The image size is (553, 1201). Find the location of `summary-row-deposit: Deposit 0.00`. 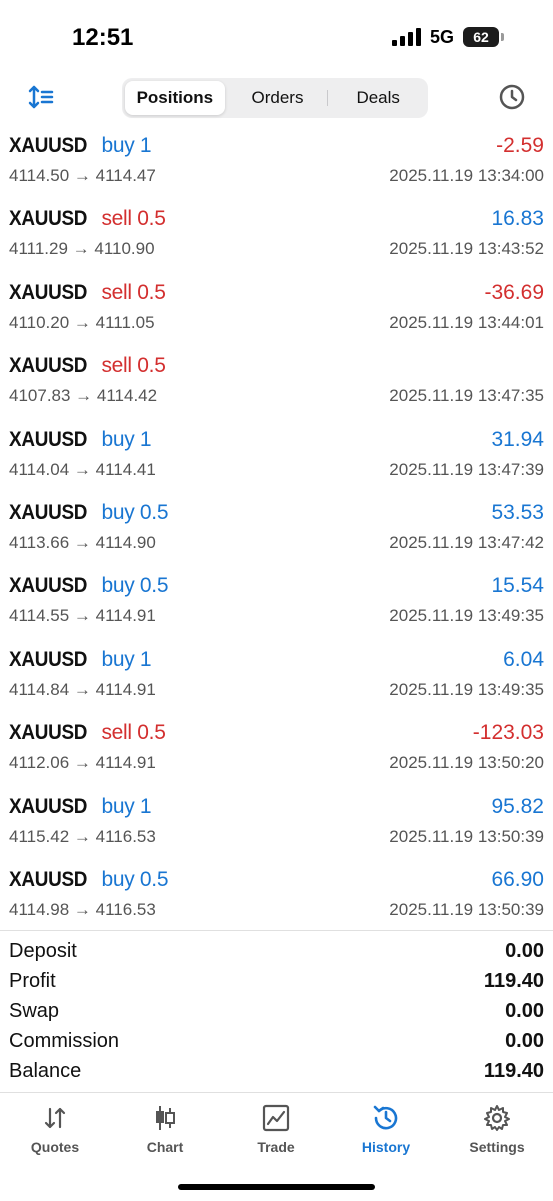

summary-row-deposit: Deposit 0.00 is located at coordinates (276, 952).